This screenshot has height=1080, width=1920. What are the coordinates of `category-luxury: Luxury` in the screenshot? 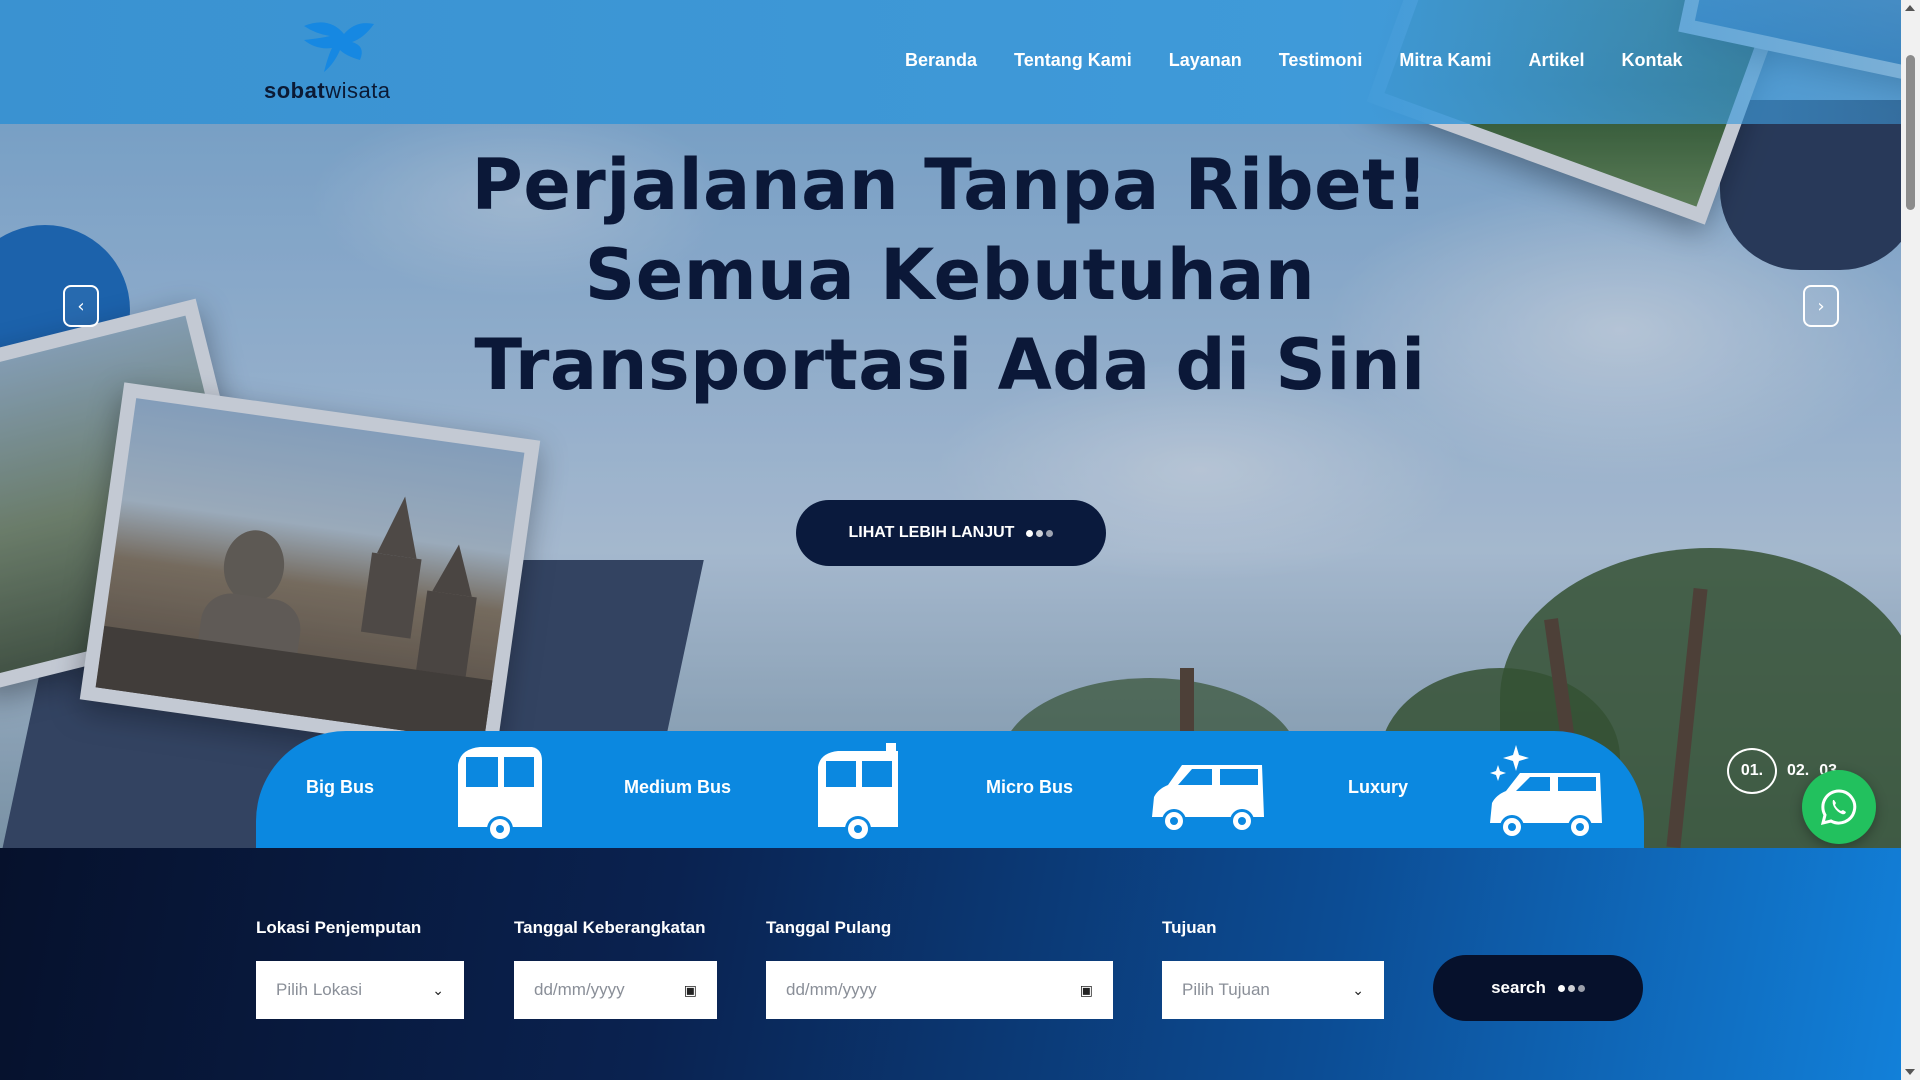 It's located at (1378, 787).